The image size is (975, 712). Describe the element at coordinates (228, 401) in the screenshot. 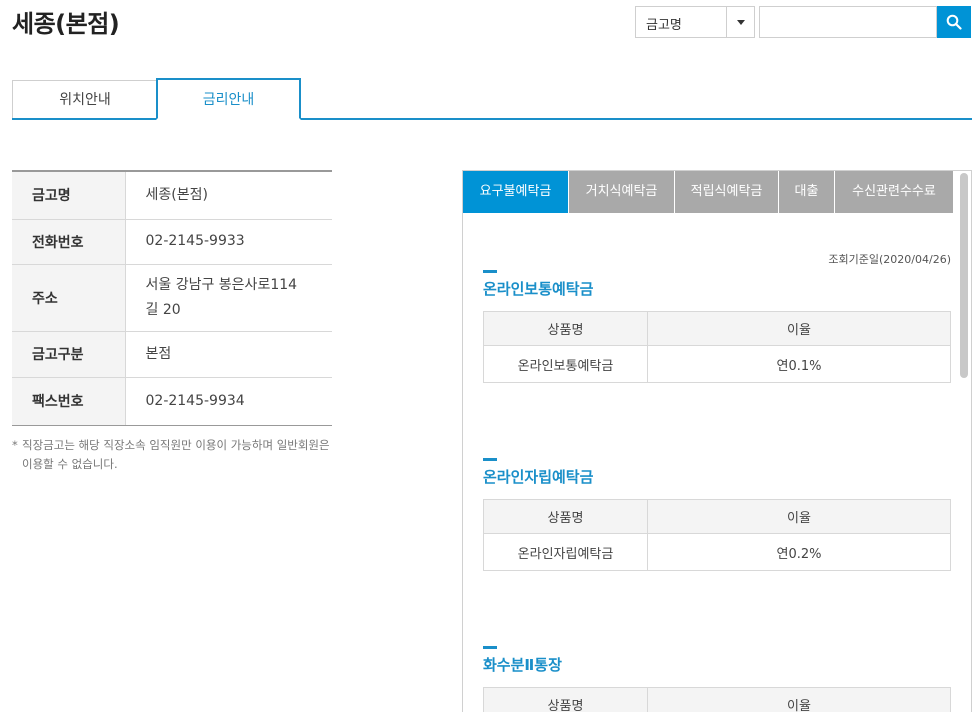

I see `row-value-fax: 02-2145-9934` at that location.